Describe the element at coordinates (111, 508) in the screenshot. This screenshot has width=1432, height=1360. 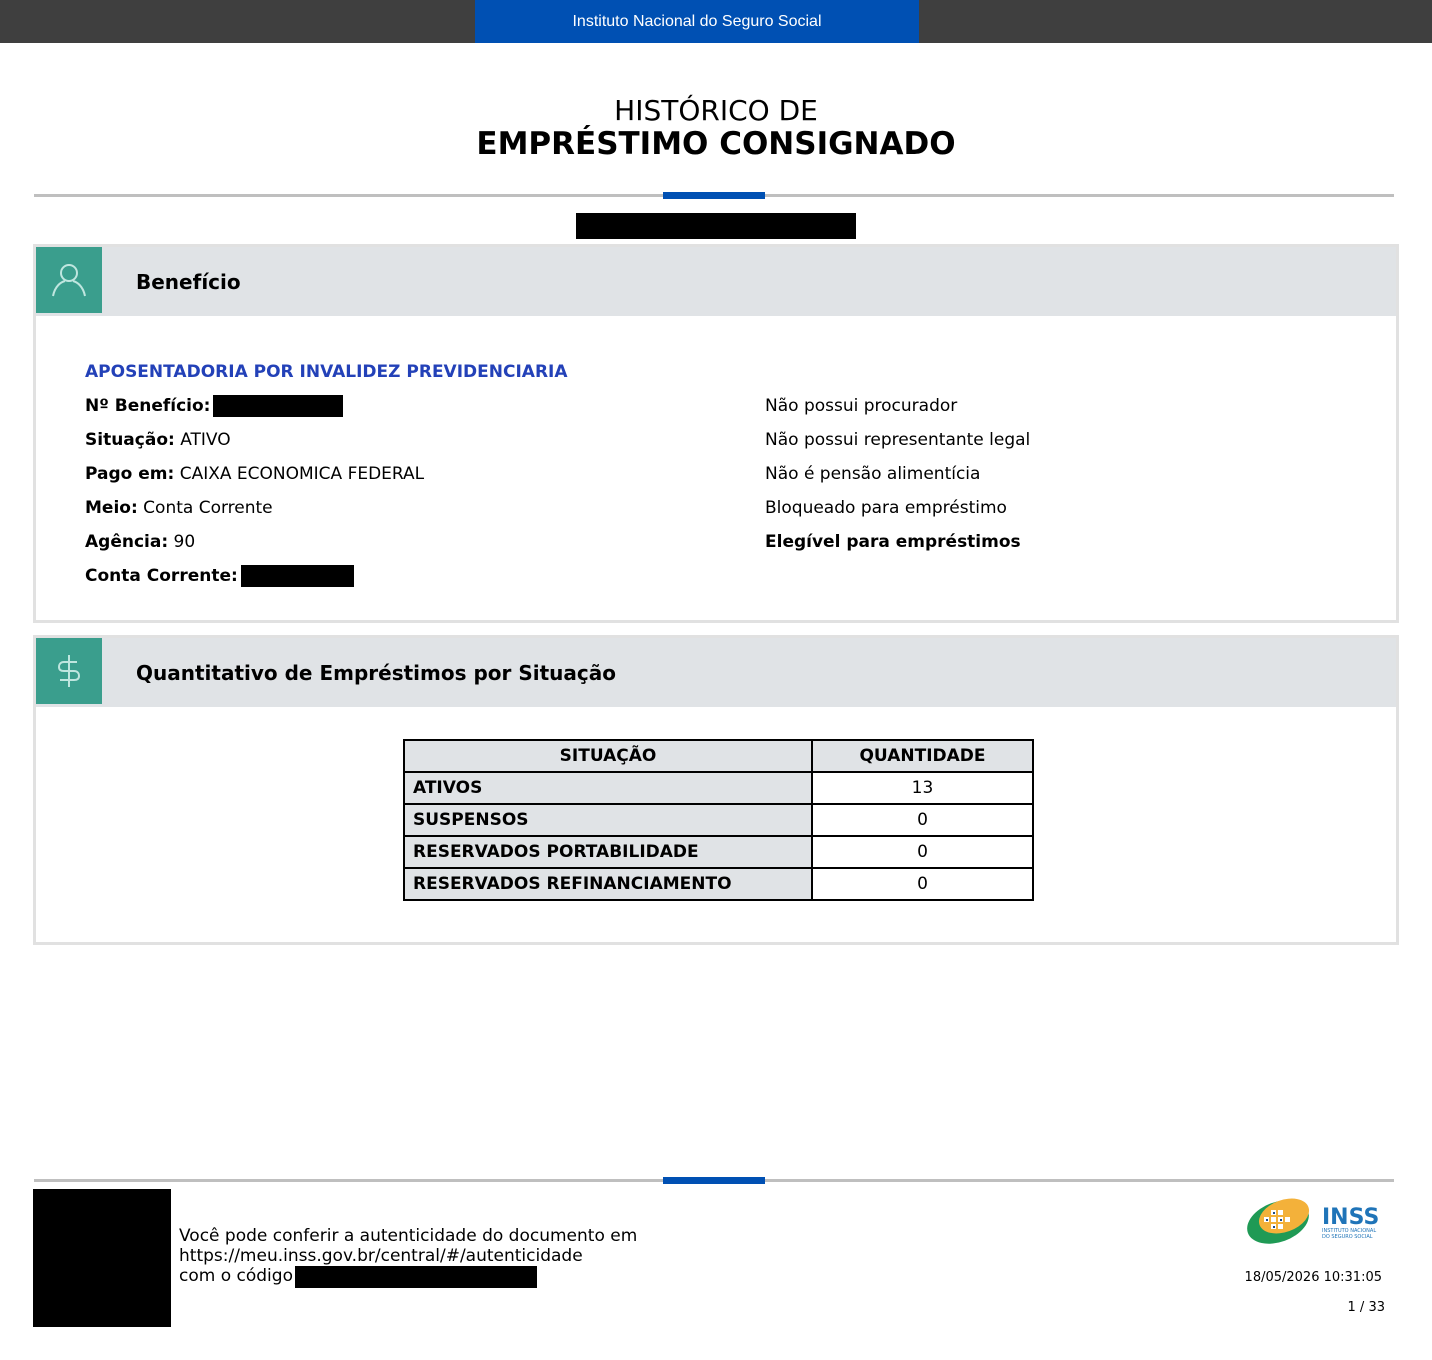
I see `meio-label: Meio:` at that location.